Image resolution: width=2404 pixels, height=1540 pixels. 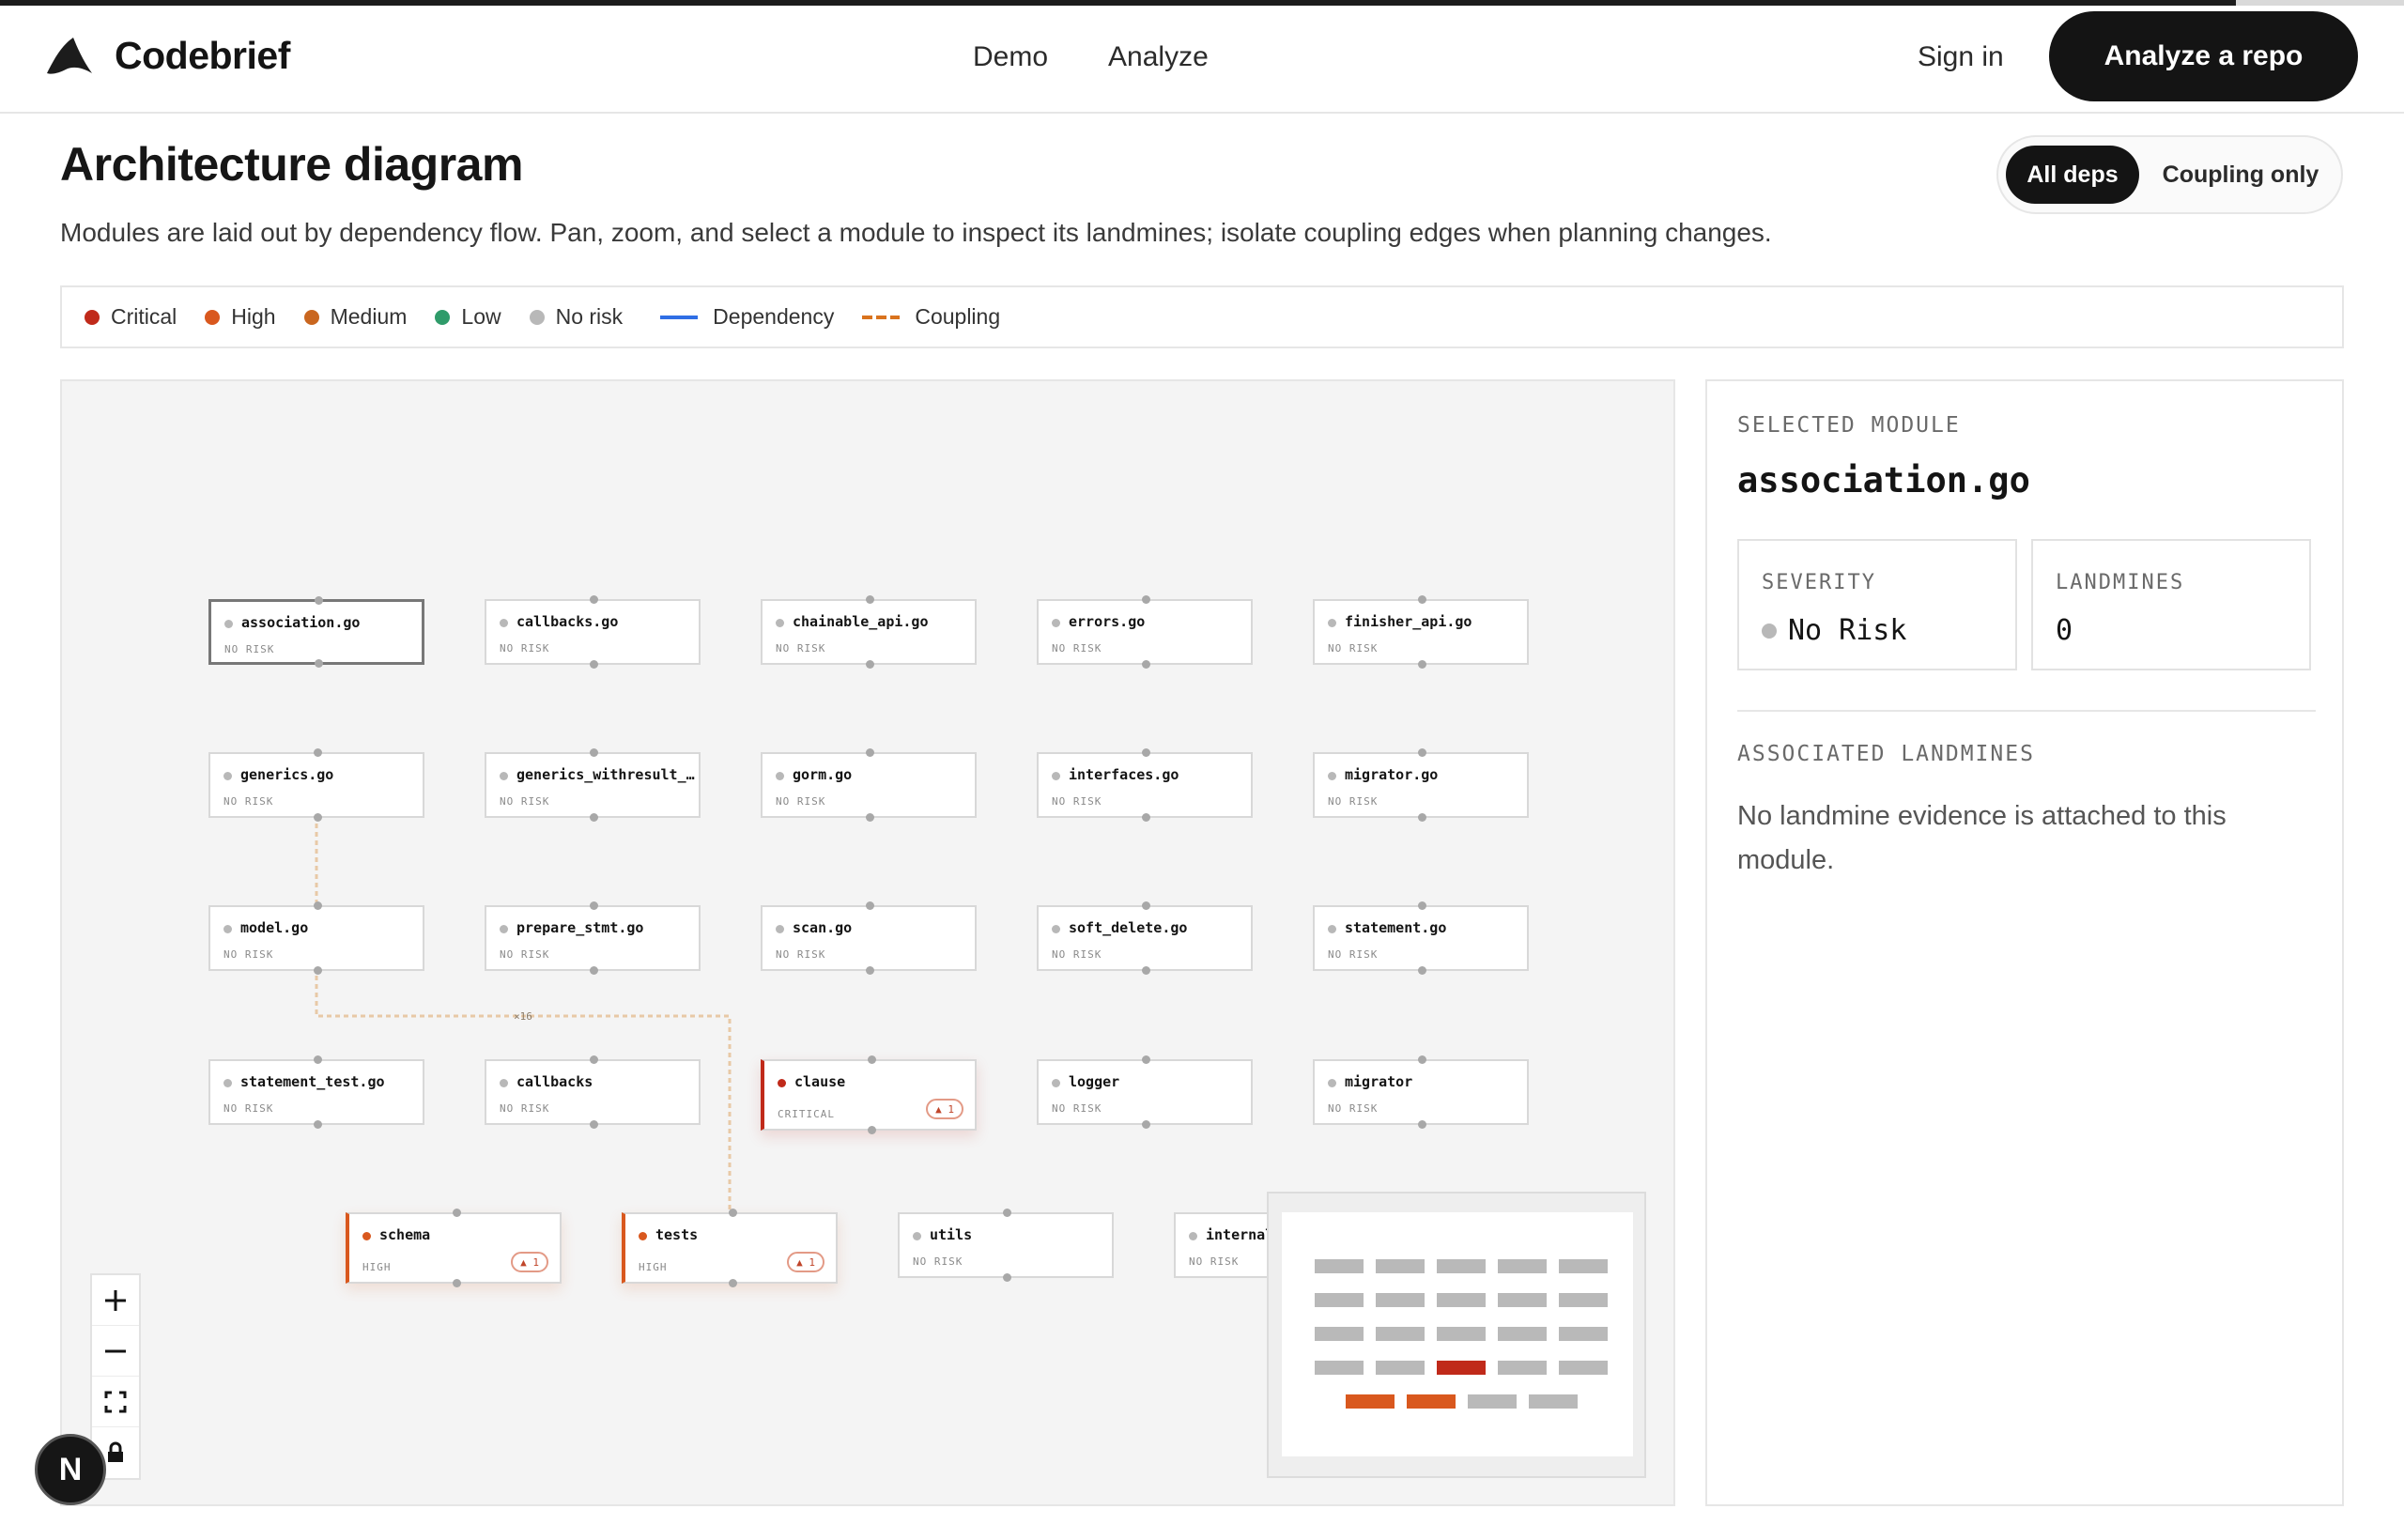 What do you see at coordinates (2203, 56) in the screenshot?
I see `analyze-repo-button: Analyze a repo` at bounding box center [2203, 56].